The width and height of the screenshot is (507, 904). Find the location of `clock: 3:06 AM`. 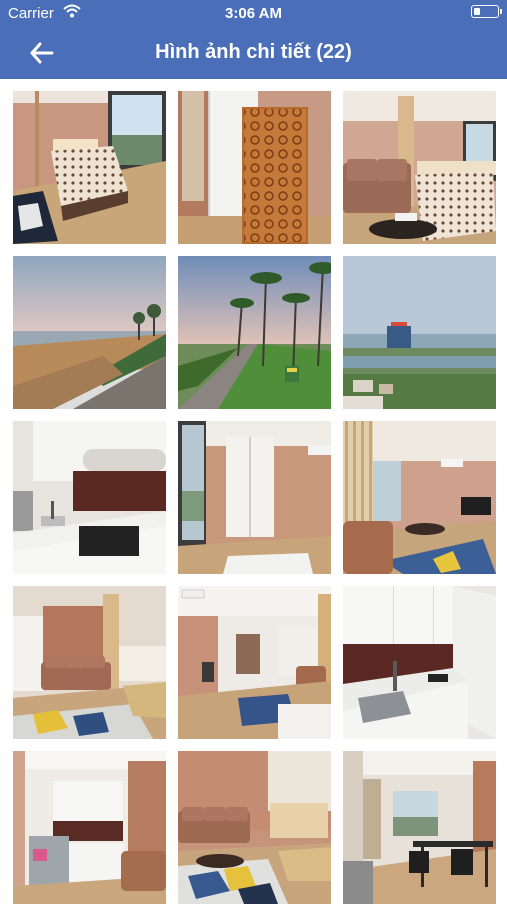

clock: 3:06 AM is located at coordinates (253, 13).